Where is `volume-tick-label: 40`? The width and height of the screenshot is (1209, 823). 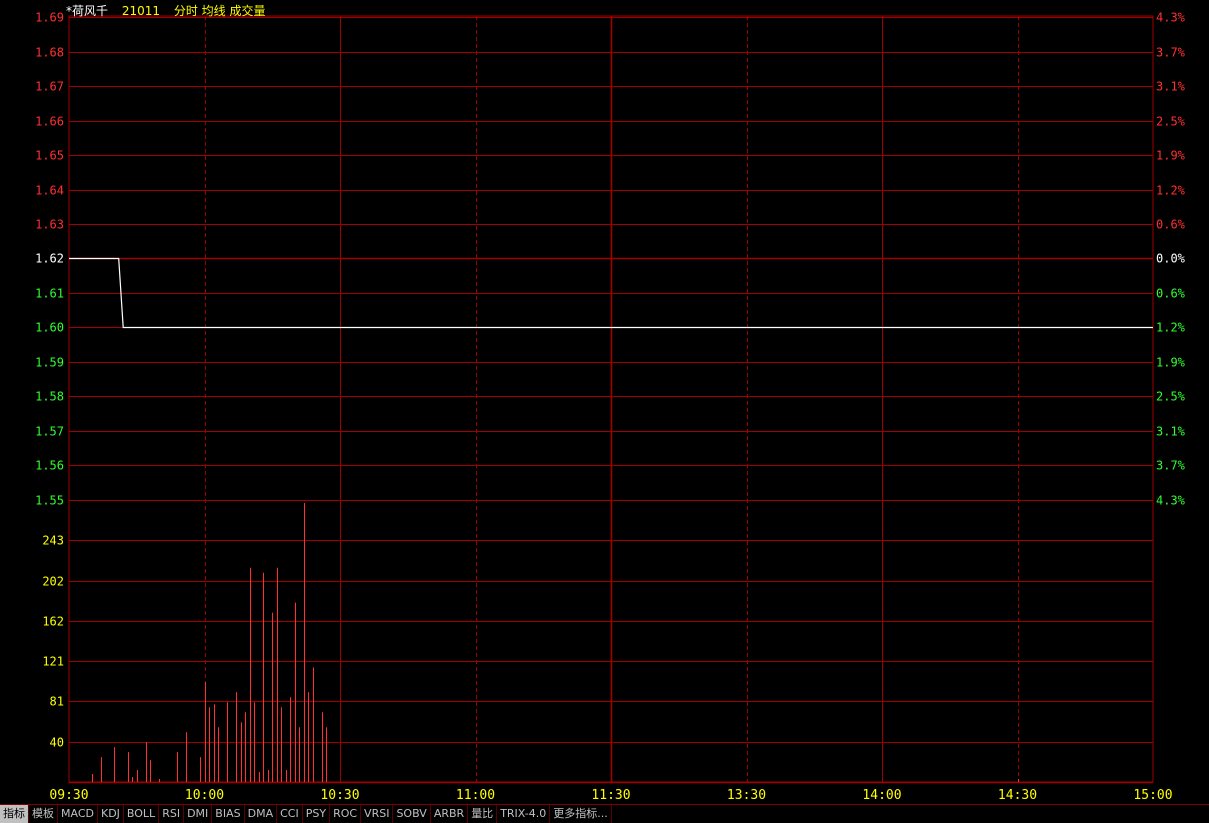
volume-tick-label: 40 is located at coordinates (57, 743).